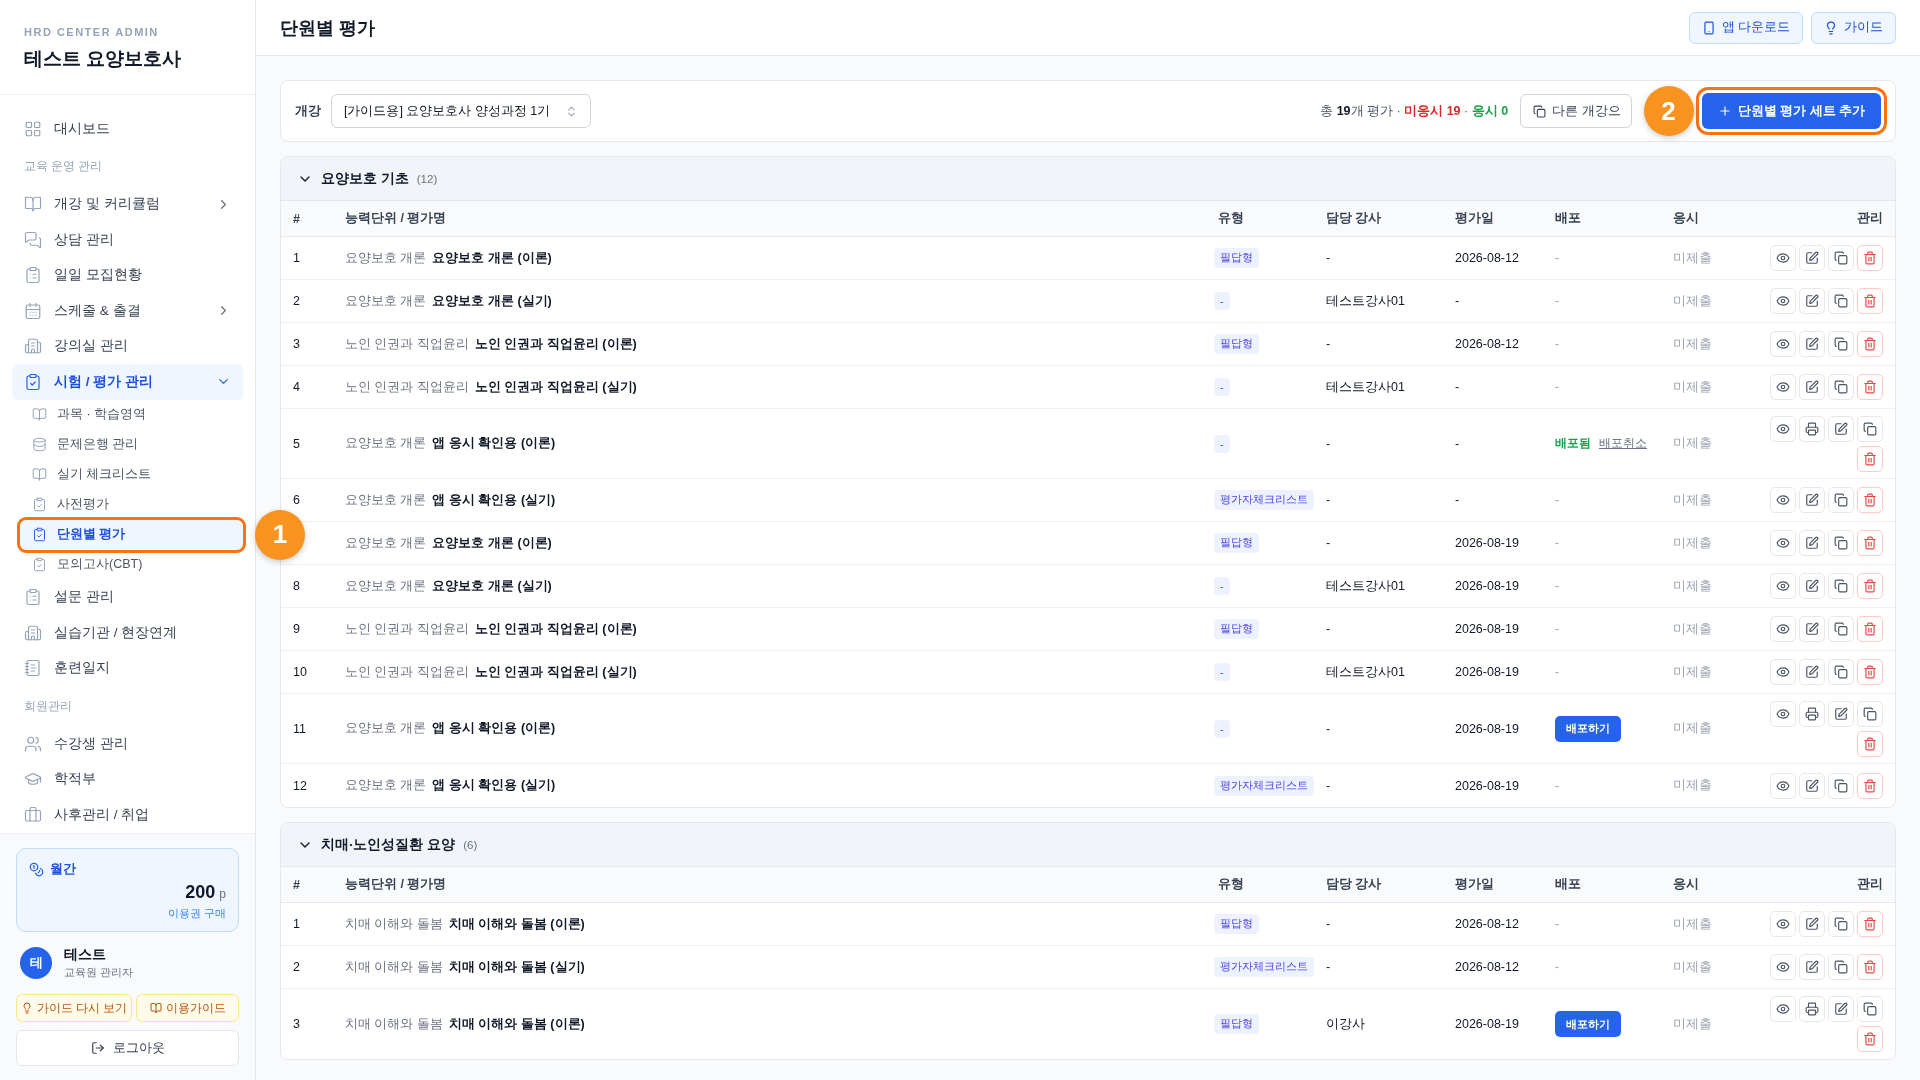  I want to click on logout-button: 로그아웃, so click(127, 1048).